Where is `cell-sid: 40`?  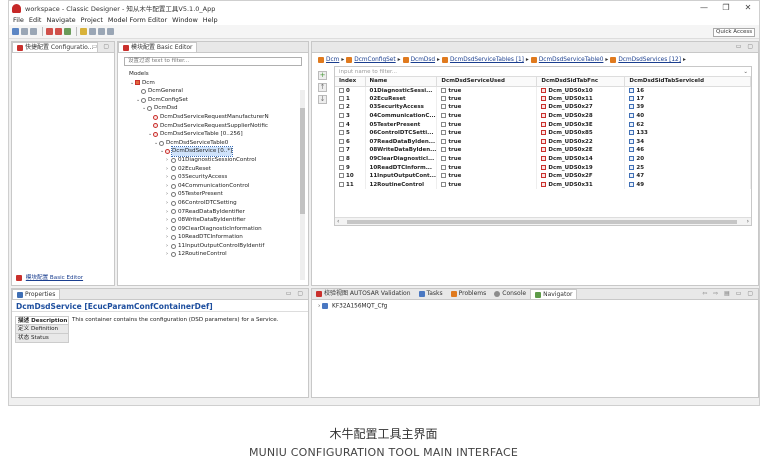
cell-sid: 40 is located at coordinates (687, 116).